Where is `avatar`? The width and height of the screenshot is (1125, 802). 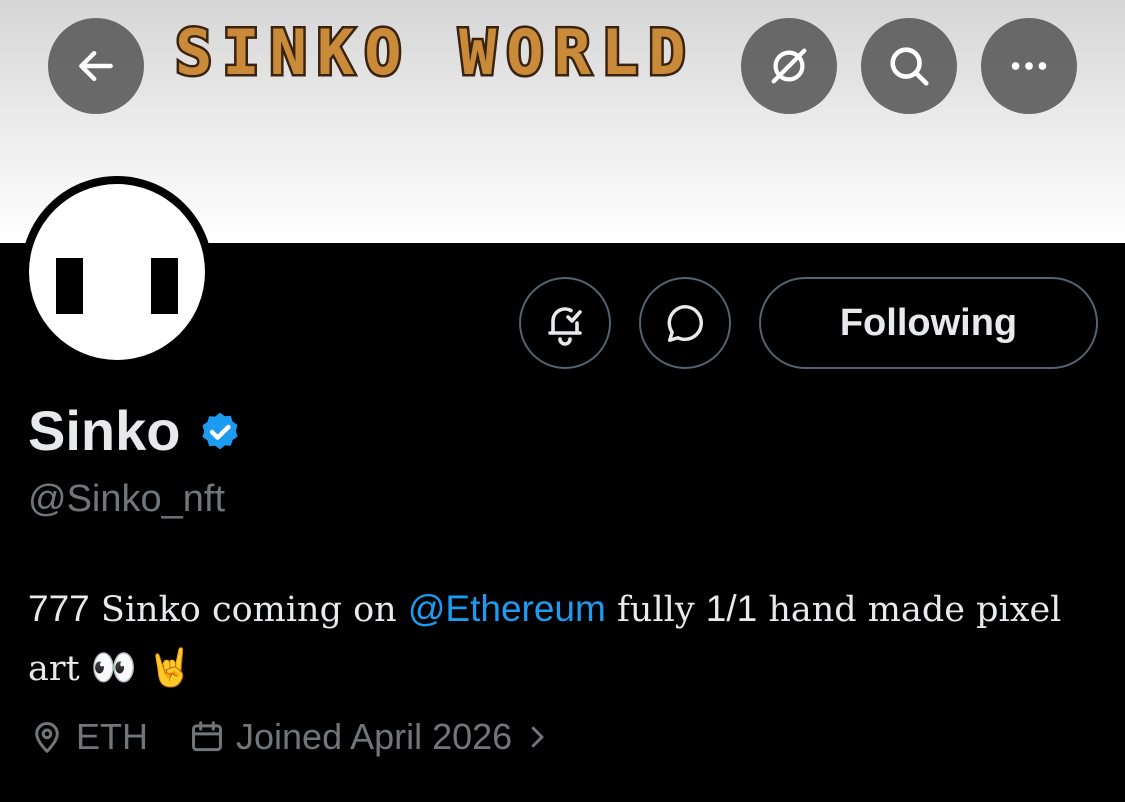 avatar is located at coordinates (117, 272).